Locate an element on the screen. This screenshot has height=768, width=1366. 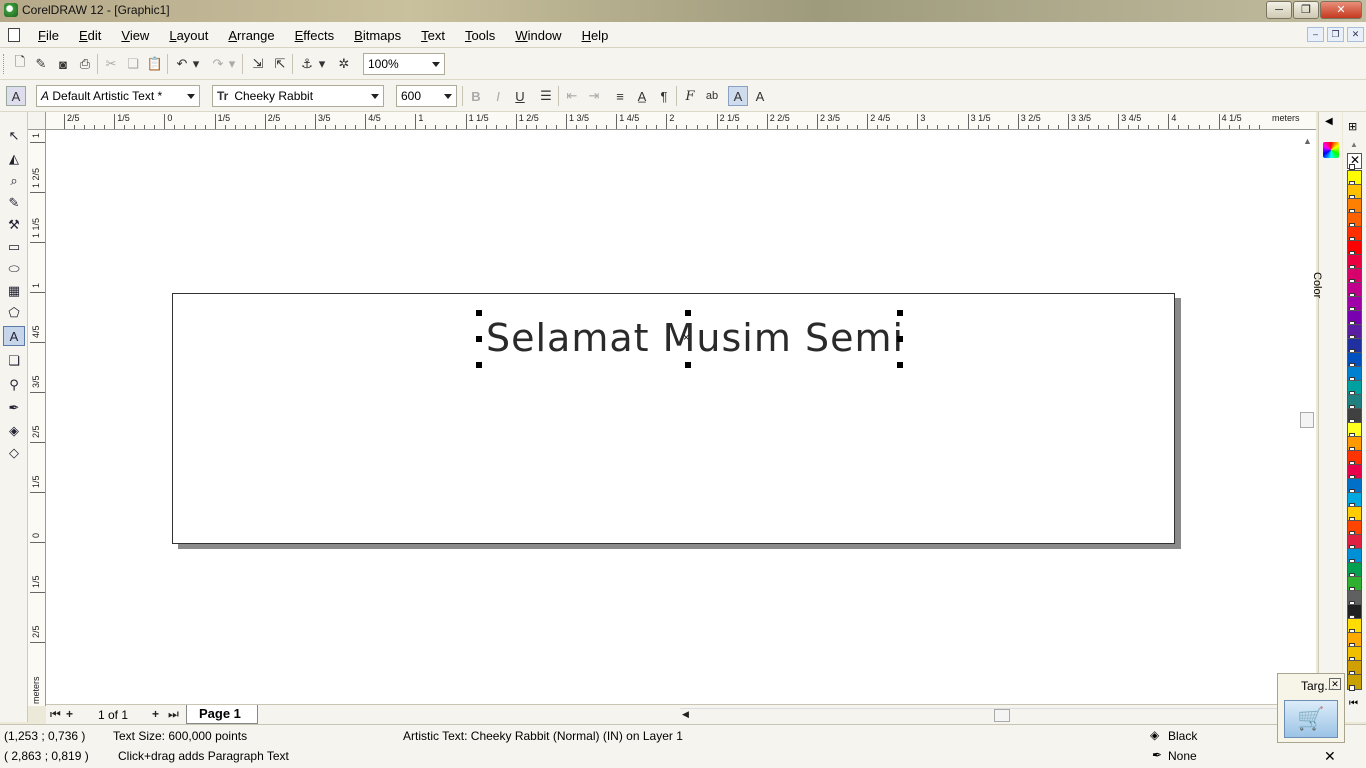
font-size-combo: 600 is located at coordinates (426, 96).